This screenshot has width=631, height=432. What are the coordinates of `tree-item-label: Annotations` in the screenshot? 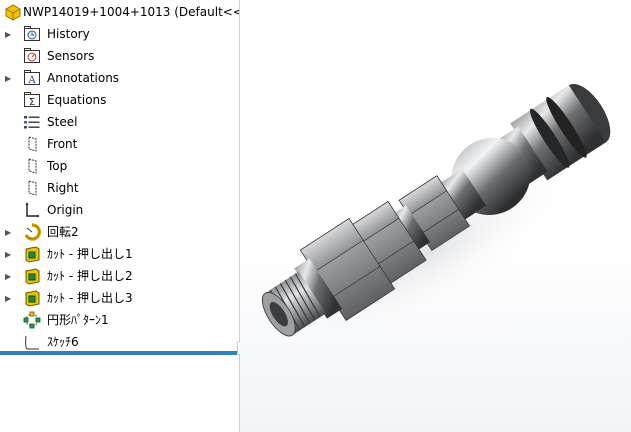 It's located at (83, 78).